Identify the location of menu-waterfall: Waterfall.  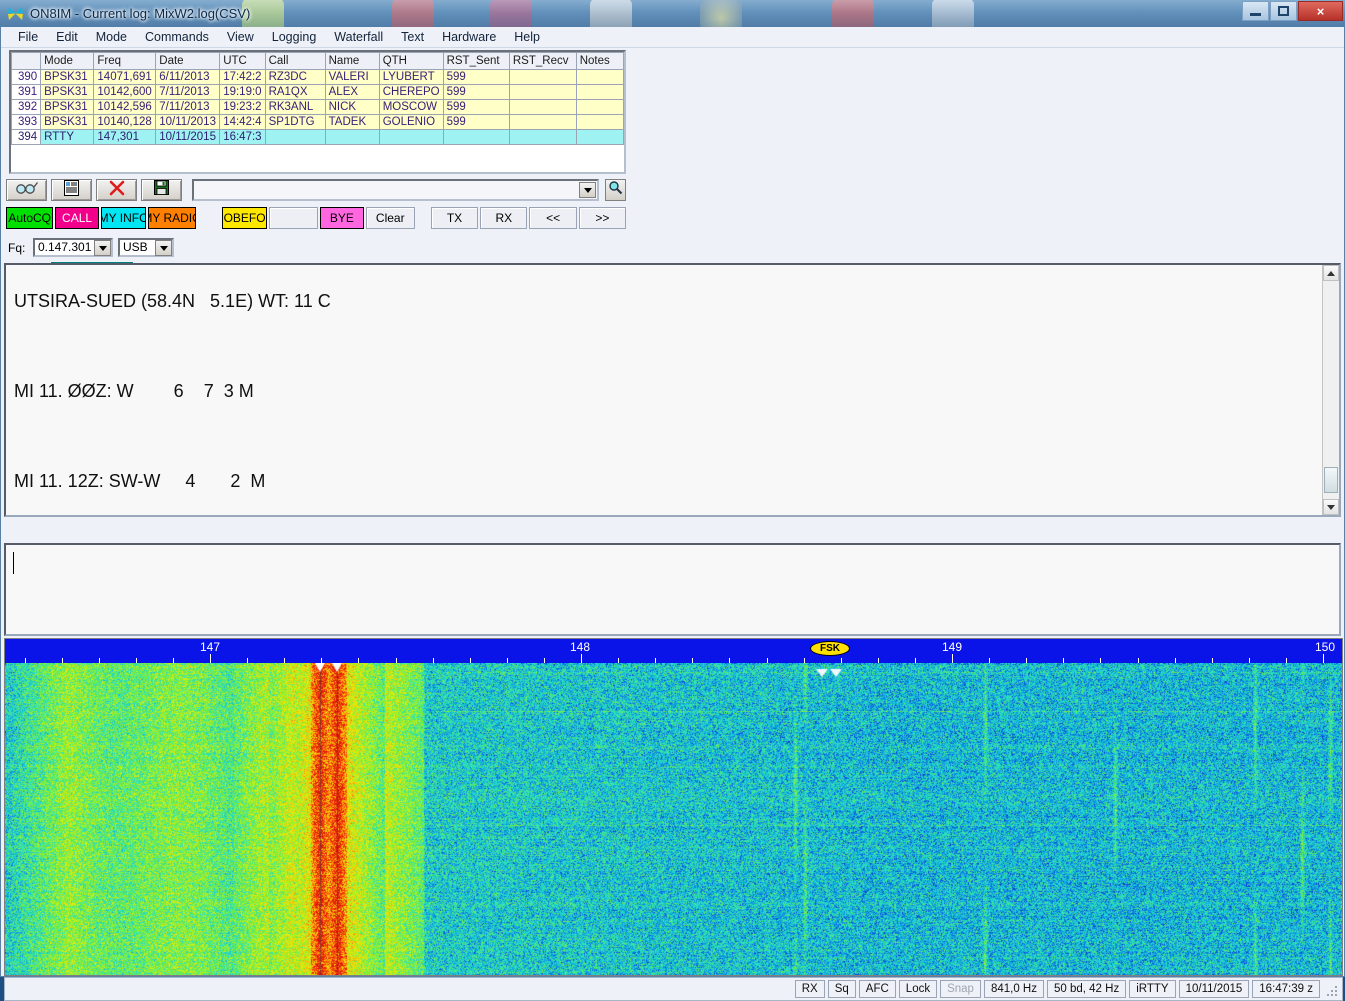
(358, 37).